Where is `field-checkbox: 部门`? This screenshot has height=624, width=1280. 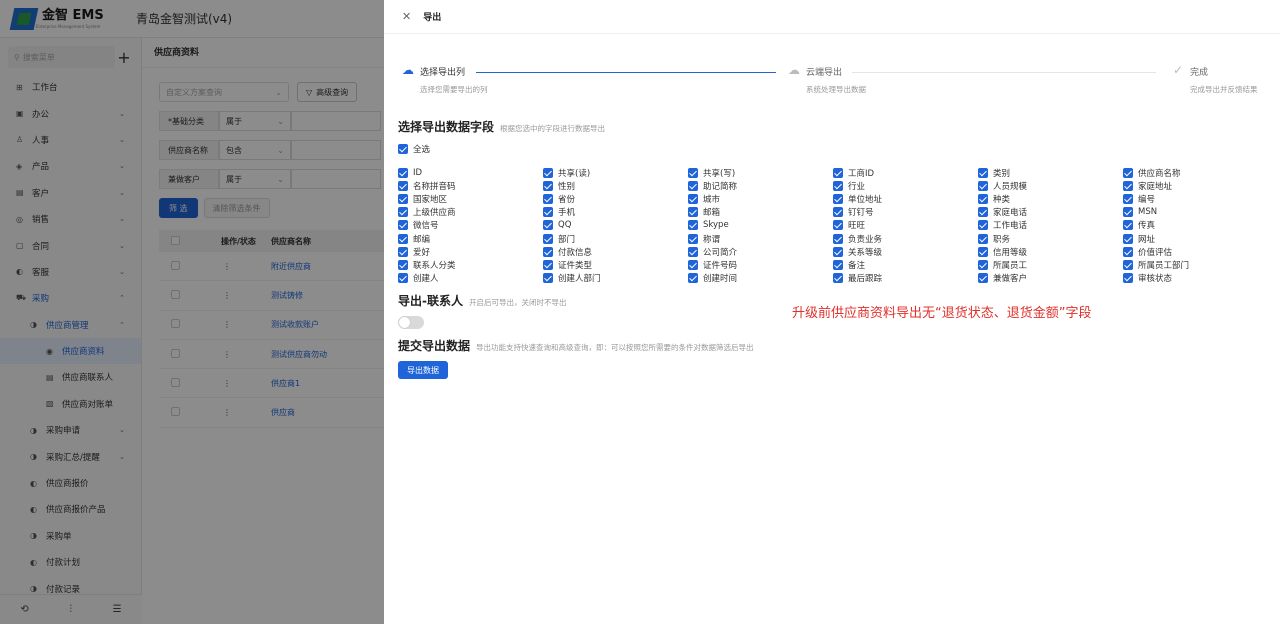 field-checkbox: 部门 is located at coordinates (615, 238).